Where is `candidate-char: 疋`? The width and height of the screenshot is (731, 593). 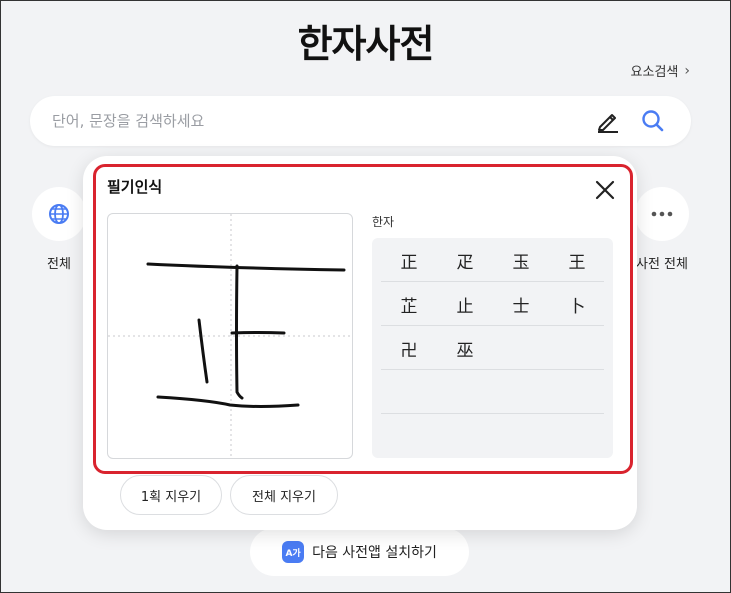
candidate-char: 疋 is located at coordinates (465, 260).